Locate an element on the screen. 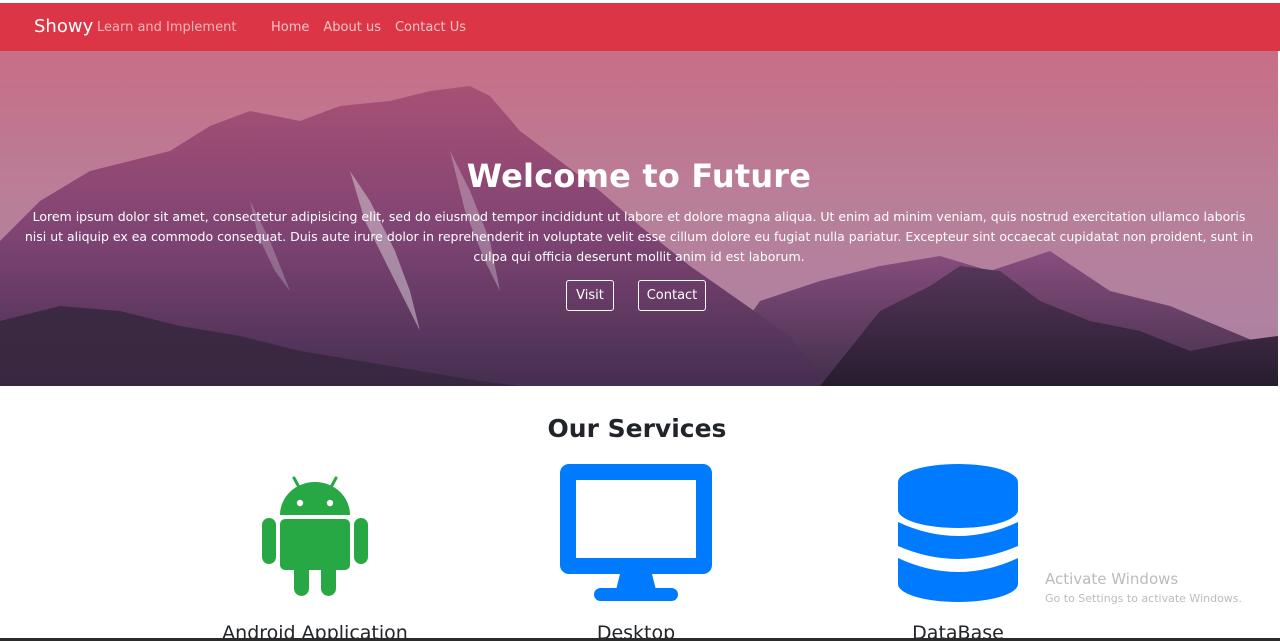 The height and width of the screenshot is (641, 1280). nav-link-about-us: About us is located at coordinates (352, 27).